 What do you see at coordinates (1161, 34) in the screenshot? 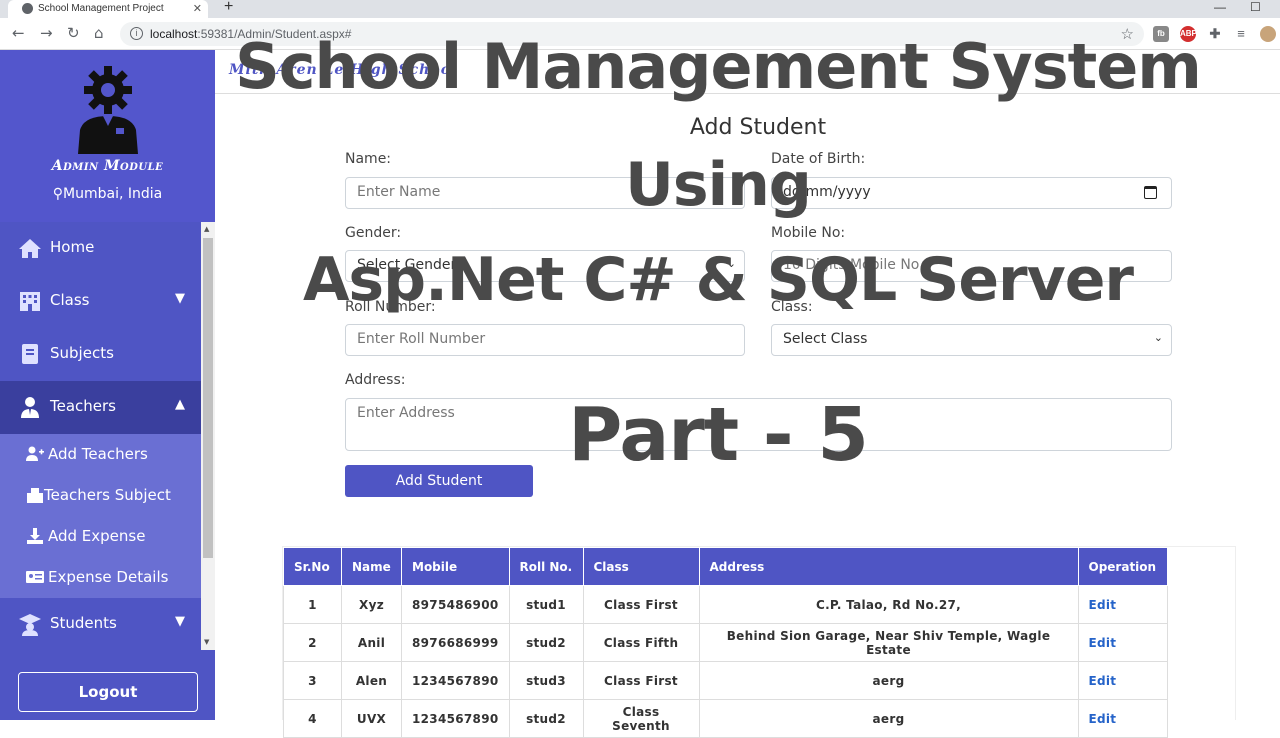
I see `extension-icon: fb` at bounding box center [1161, 34].